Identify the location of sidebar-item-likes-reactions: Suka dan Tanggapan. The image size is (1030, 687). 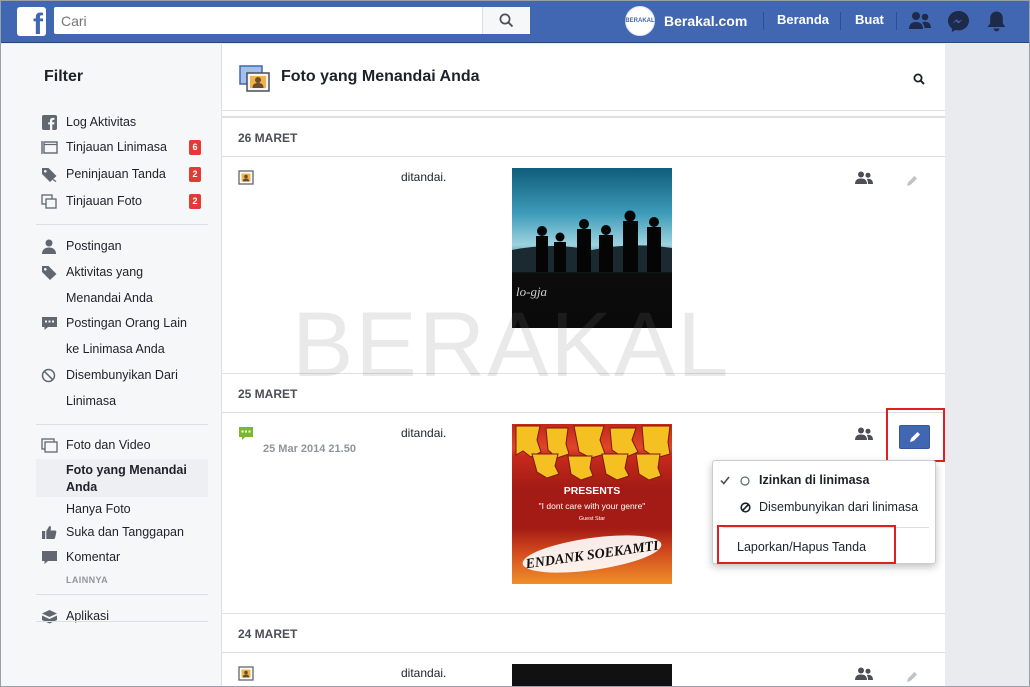
(121, 532).